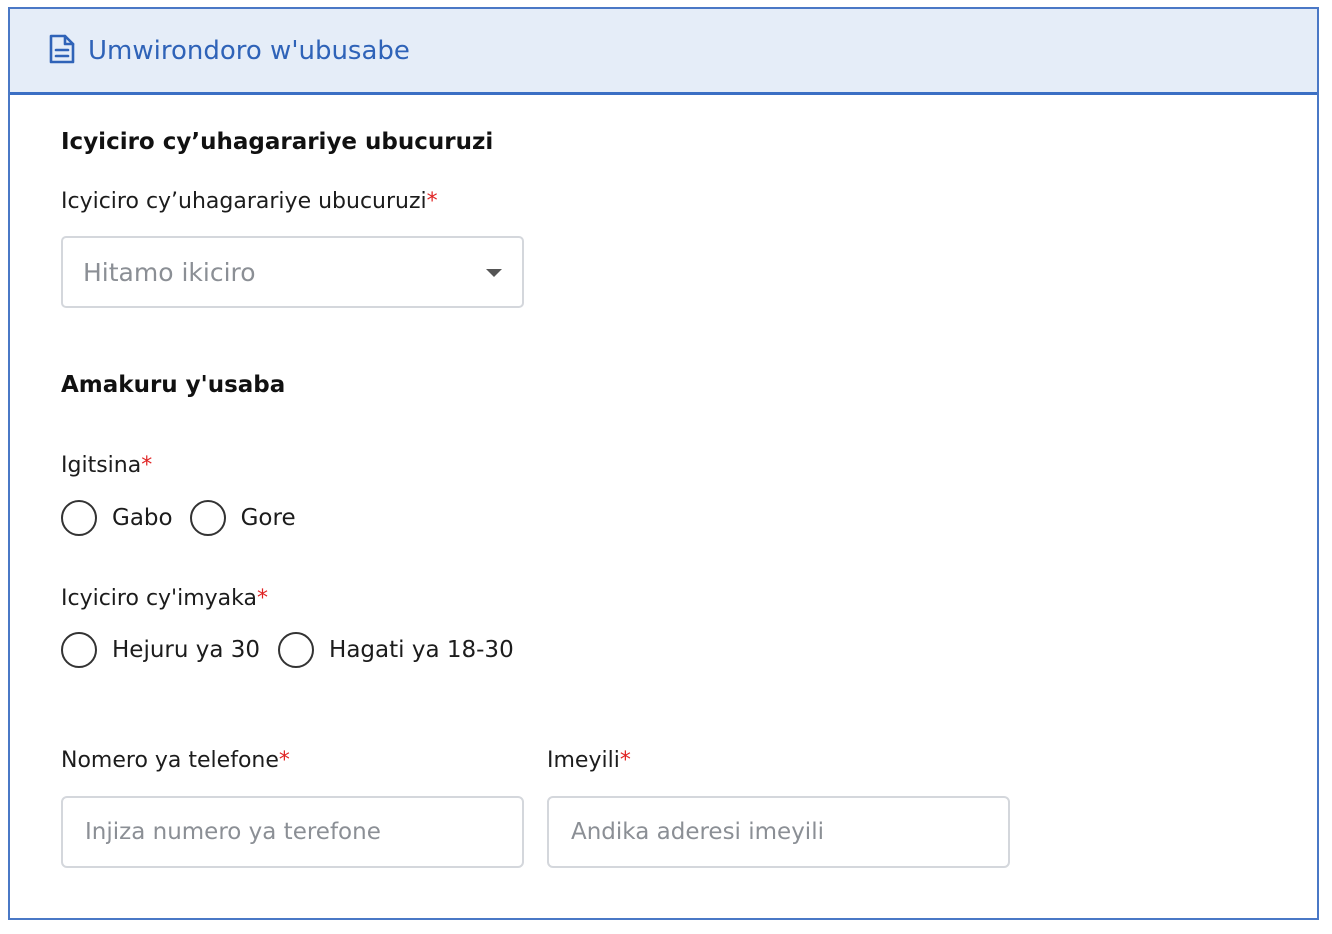 The image size is (1332, 934). What do you see at coordinates (164, 598) in the screenshot?
I see `age-category-label: Icyiciro cy'imyaka*` at bounding box center [164, 598].